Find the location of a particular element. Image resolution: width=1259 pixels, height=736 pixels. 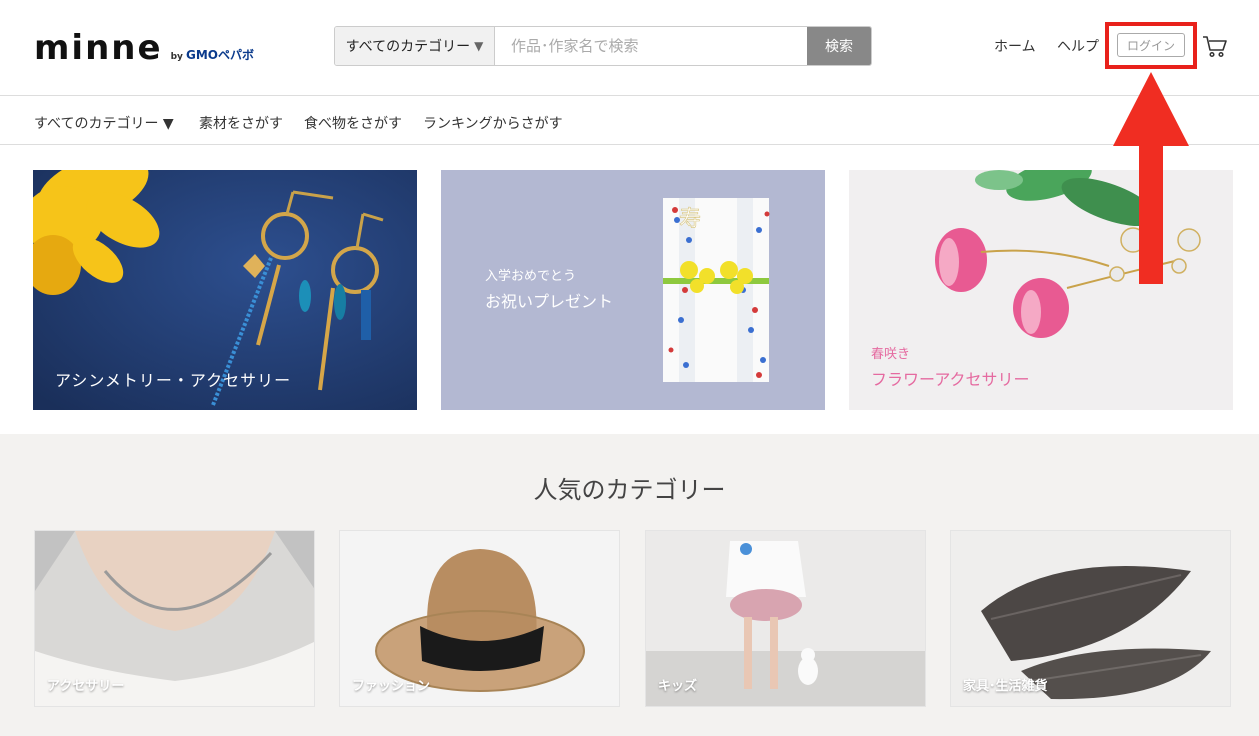

subnav-ranking: ランキングからさがす is located at coordinates (493, 123).